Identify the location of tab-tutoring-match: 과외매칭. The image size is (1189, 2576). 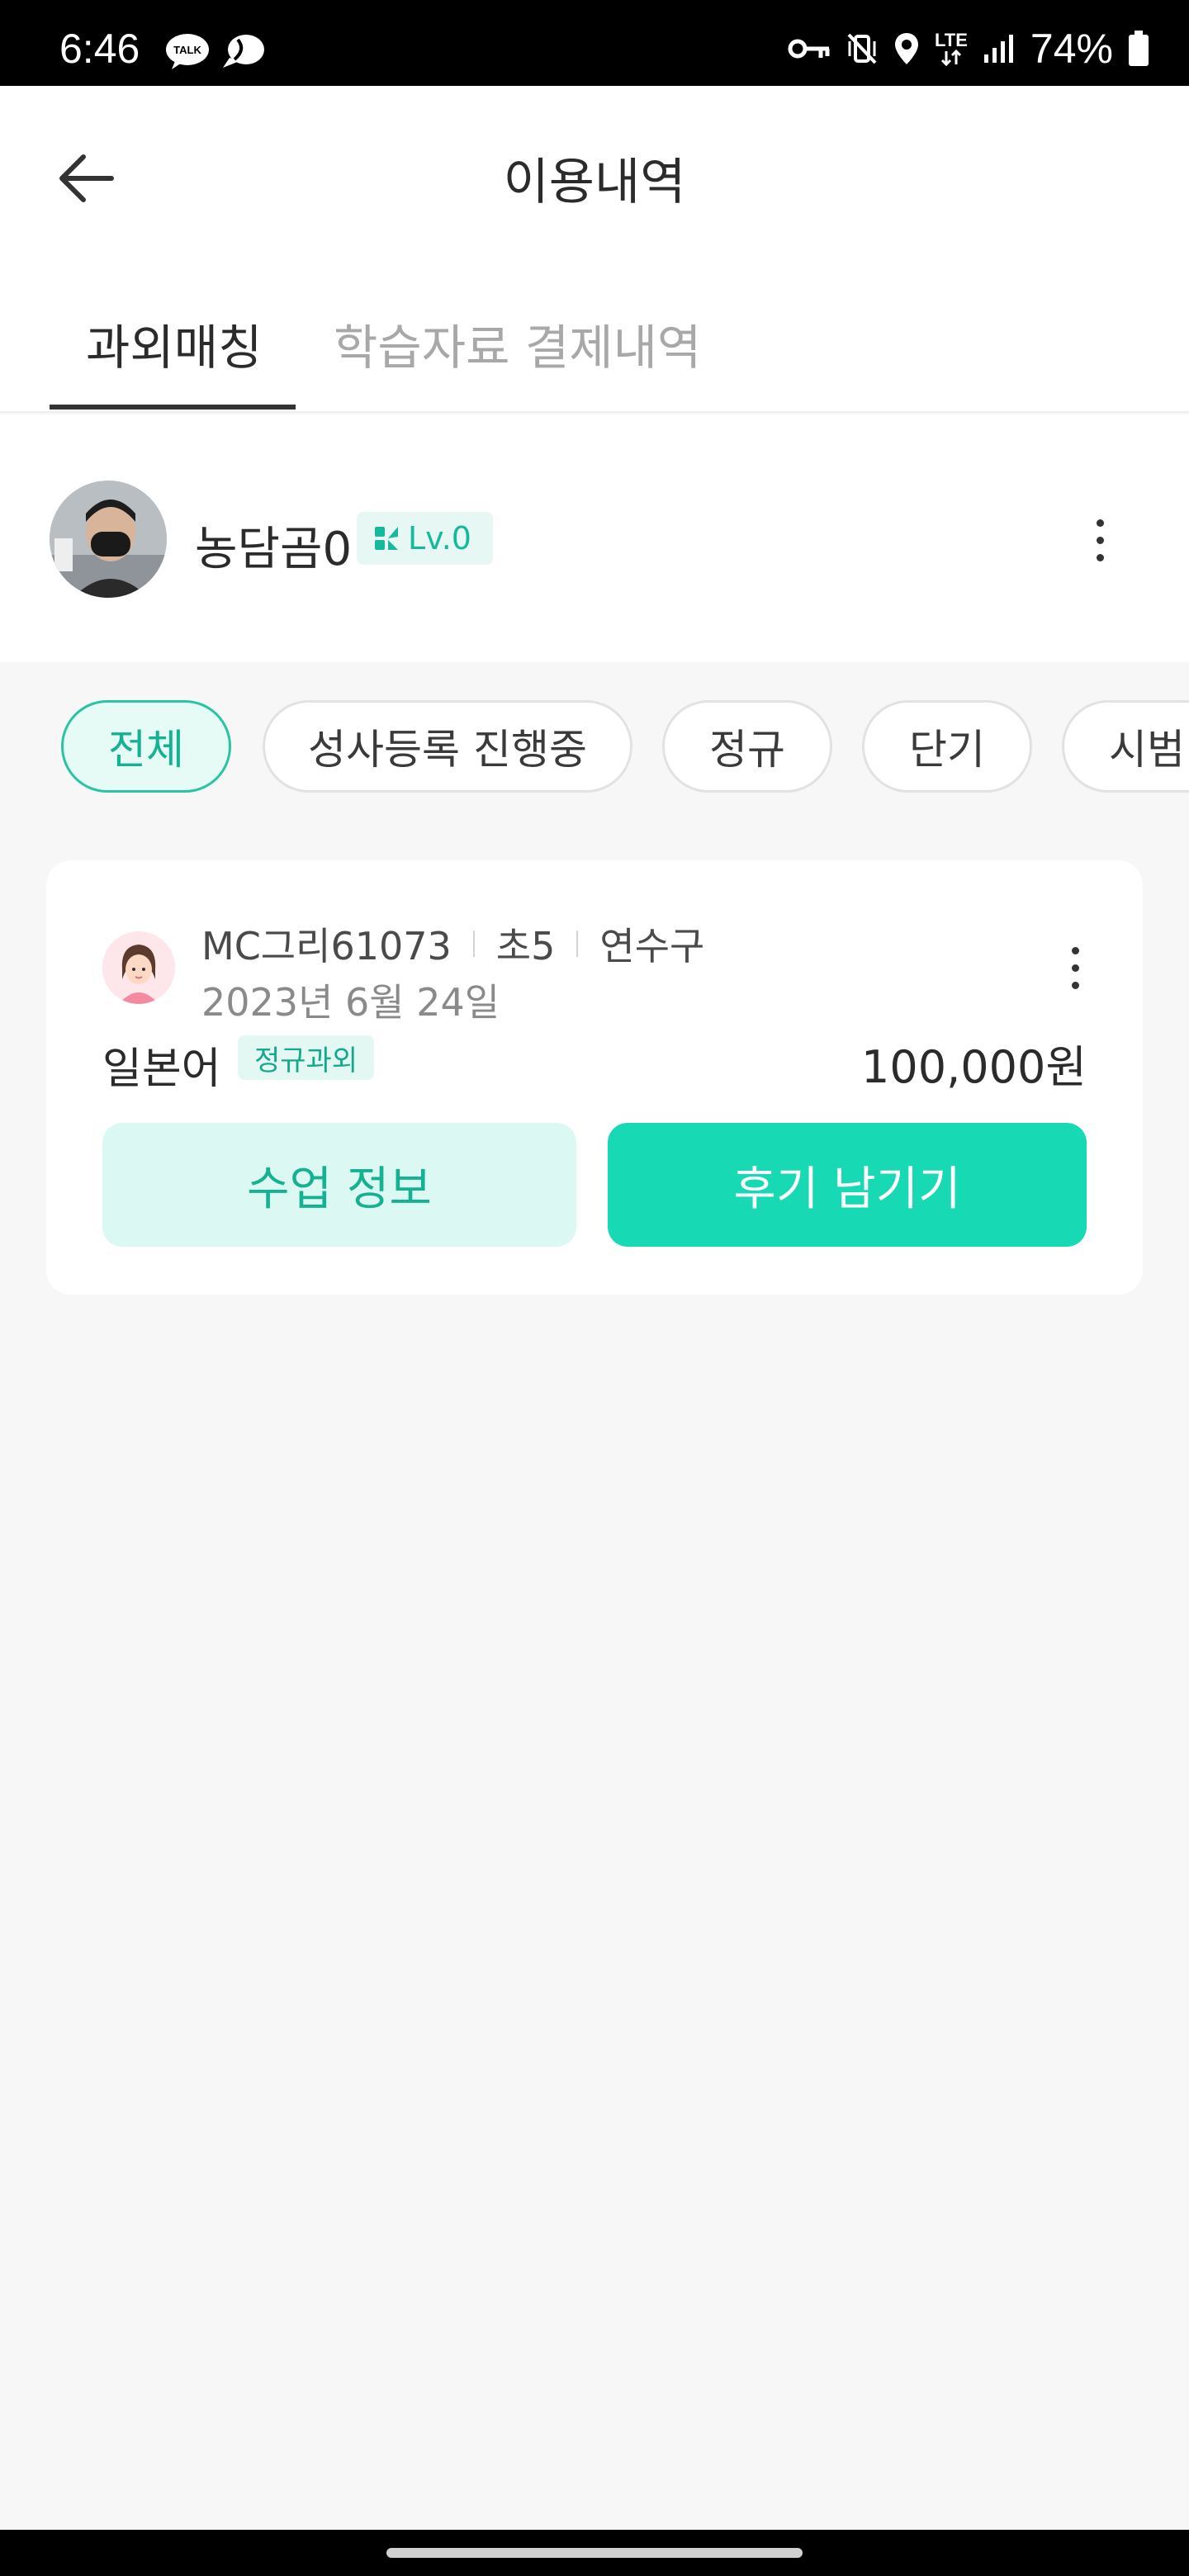
(174, 343).